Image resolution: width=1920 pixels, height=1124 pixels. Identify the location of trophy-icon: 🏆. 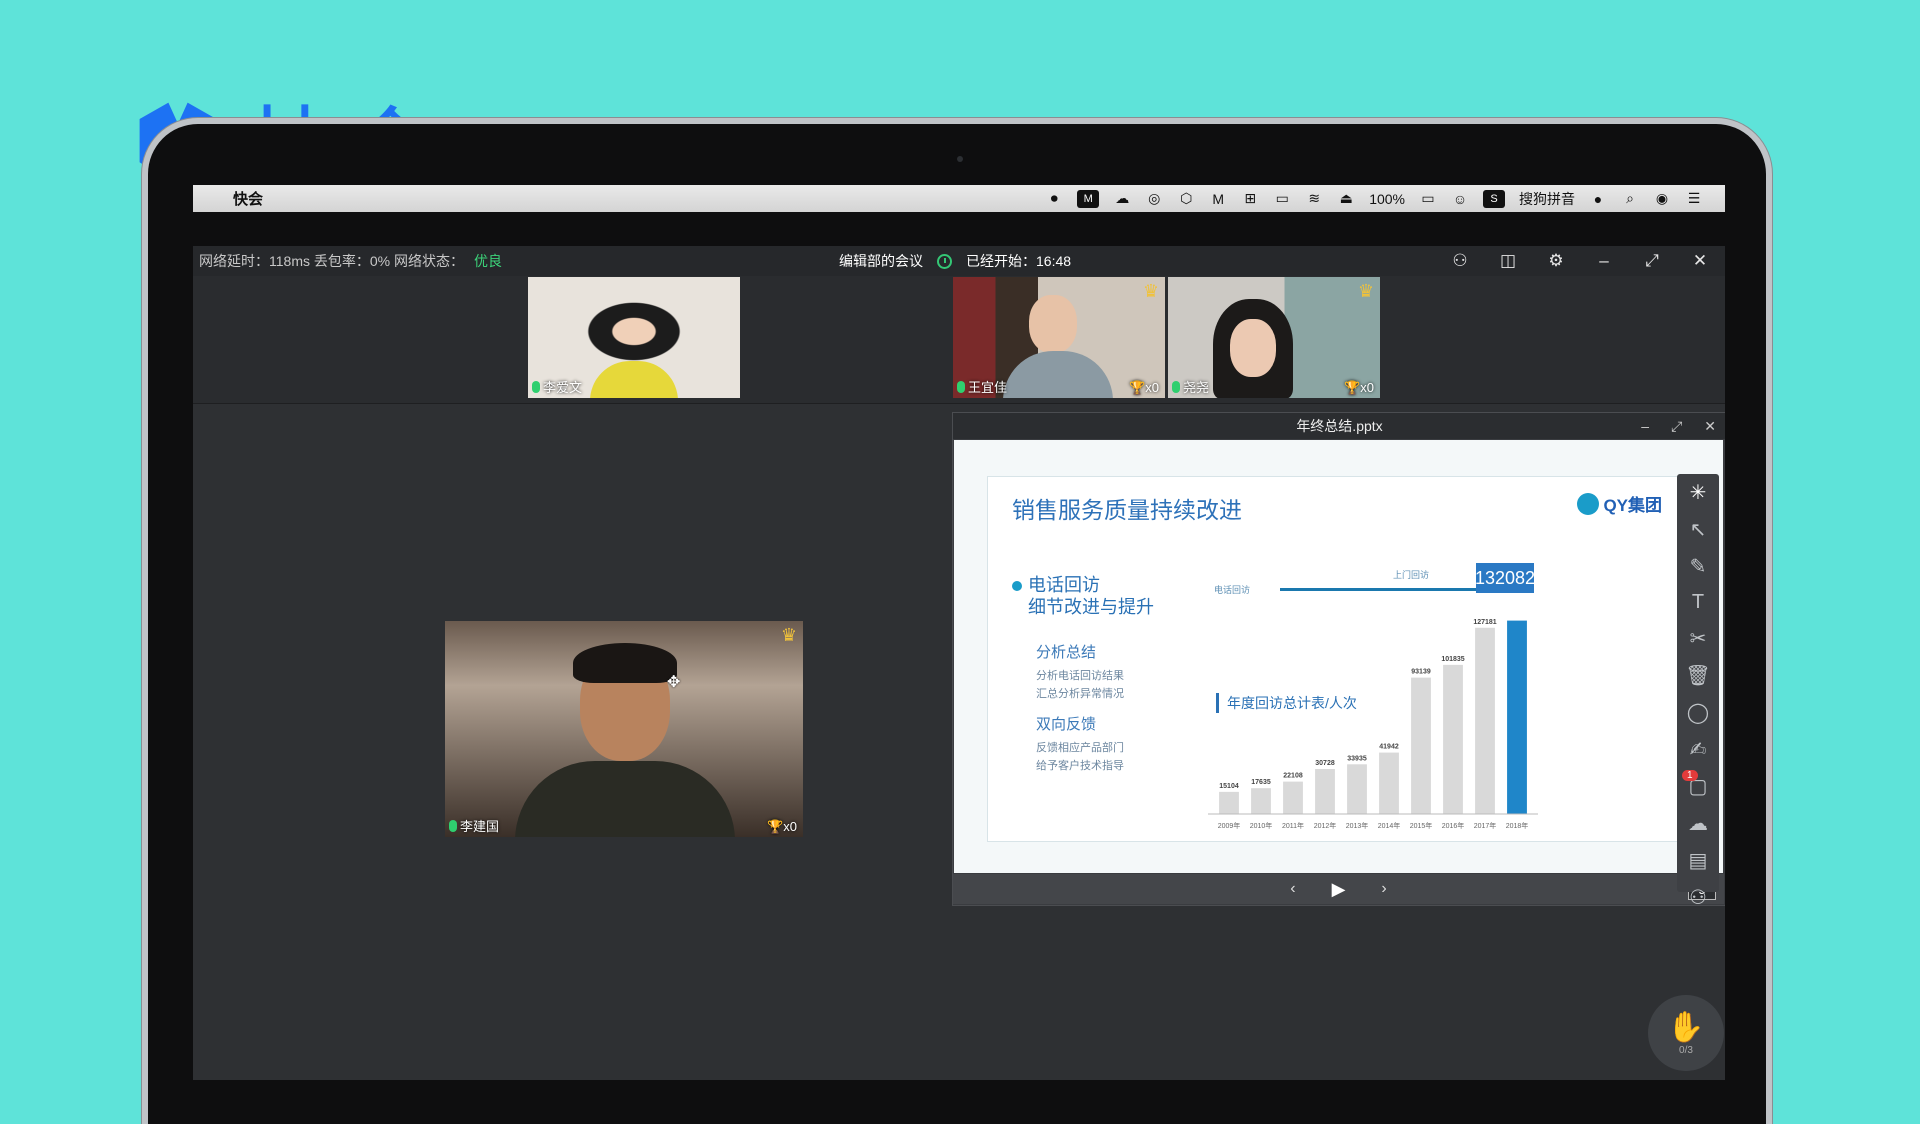
(775, 826).